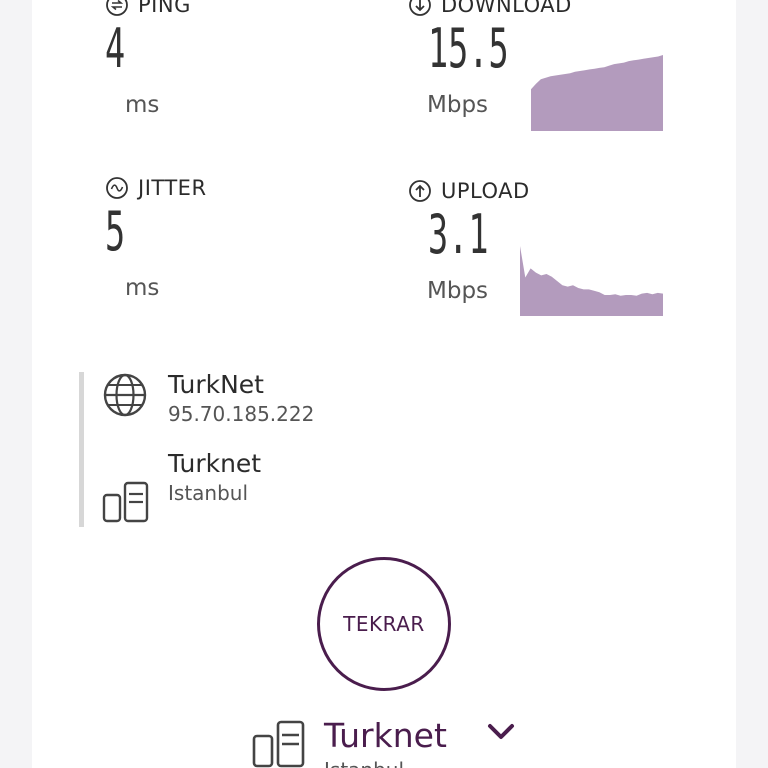  I want to click on download-area, so click(597, 93).